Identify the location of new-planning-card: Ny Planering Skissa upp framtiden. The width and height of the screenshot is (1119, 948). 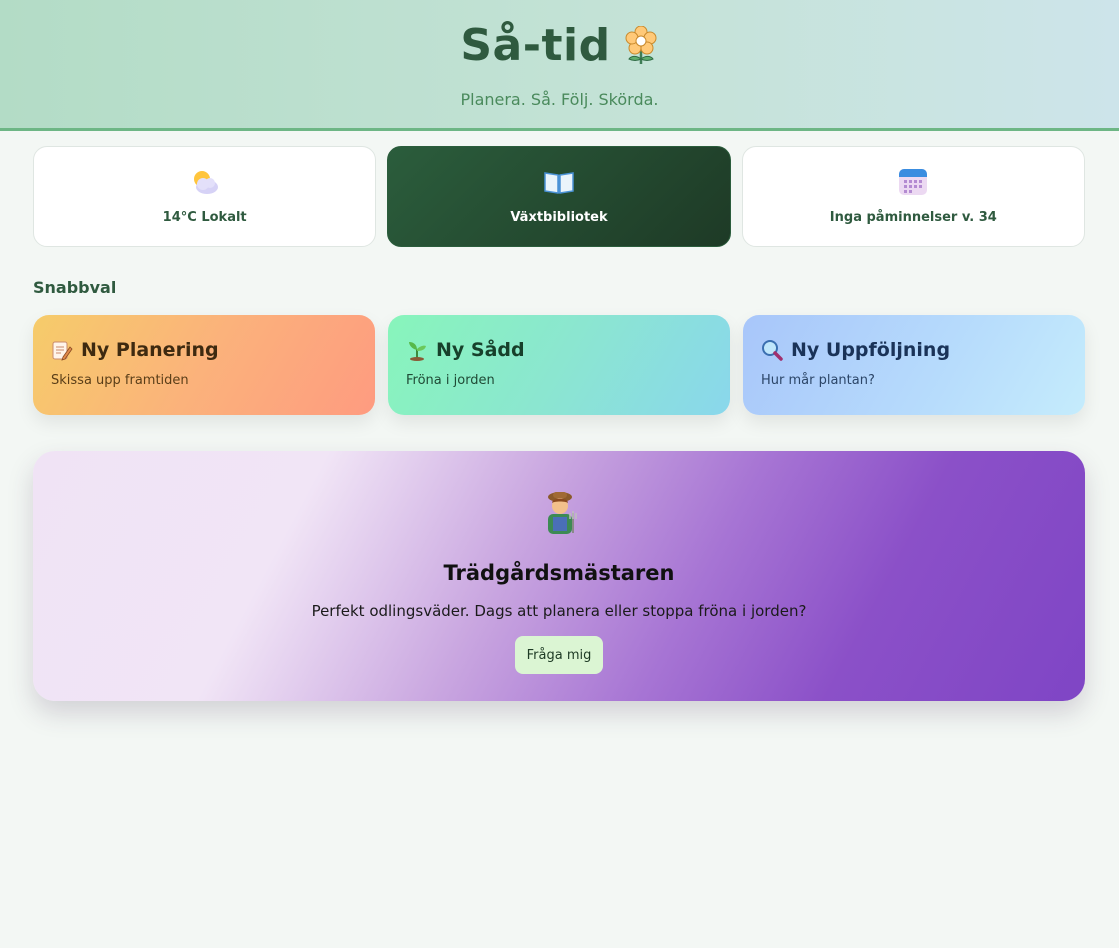
(204, 365).